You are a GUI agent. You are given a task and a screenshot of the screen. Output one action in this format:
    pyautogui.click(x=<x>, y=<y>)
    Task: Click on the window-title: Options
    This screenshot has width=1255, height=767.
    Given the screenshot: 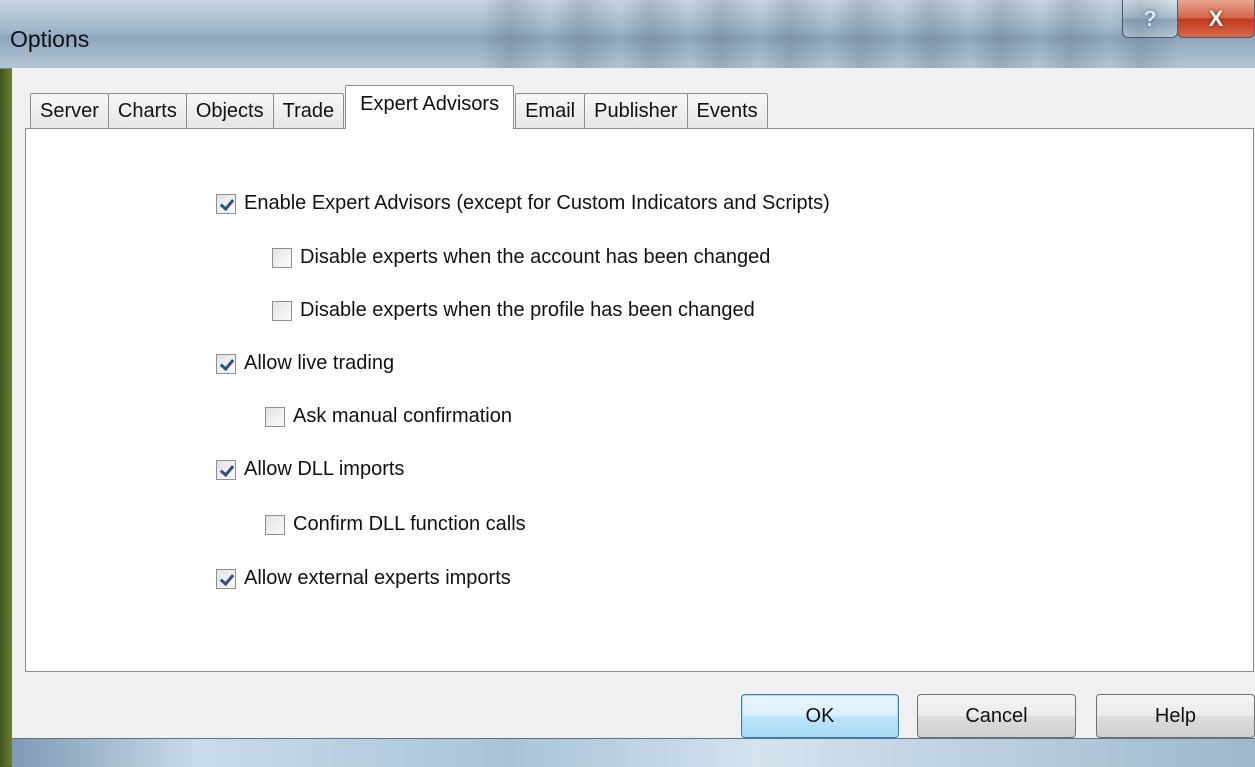 What is the action you would take?
    pyautogui.click(x=50, y=39)
    